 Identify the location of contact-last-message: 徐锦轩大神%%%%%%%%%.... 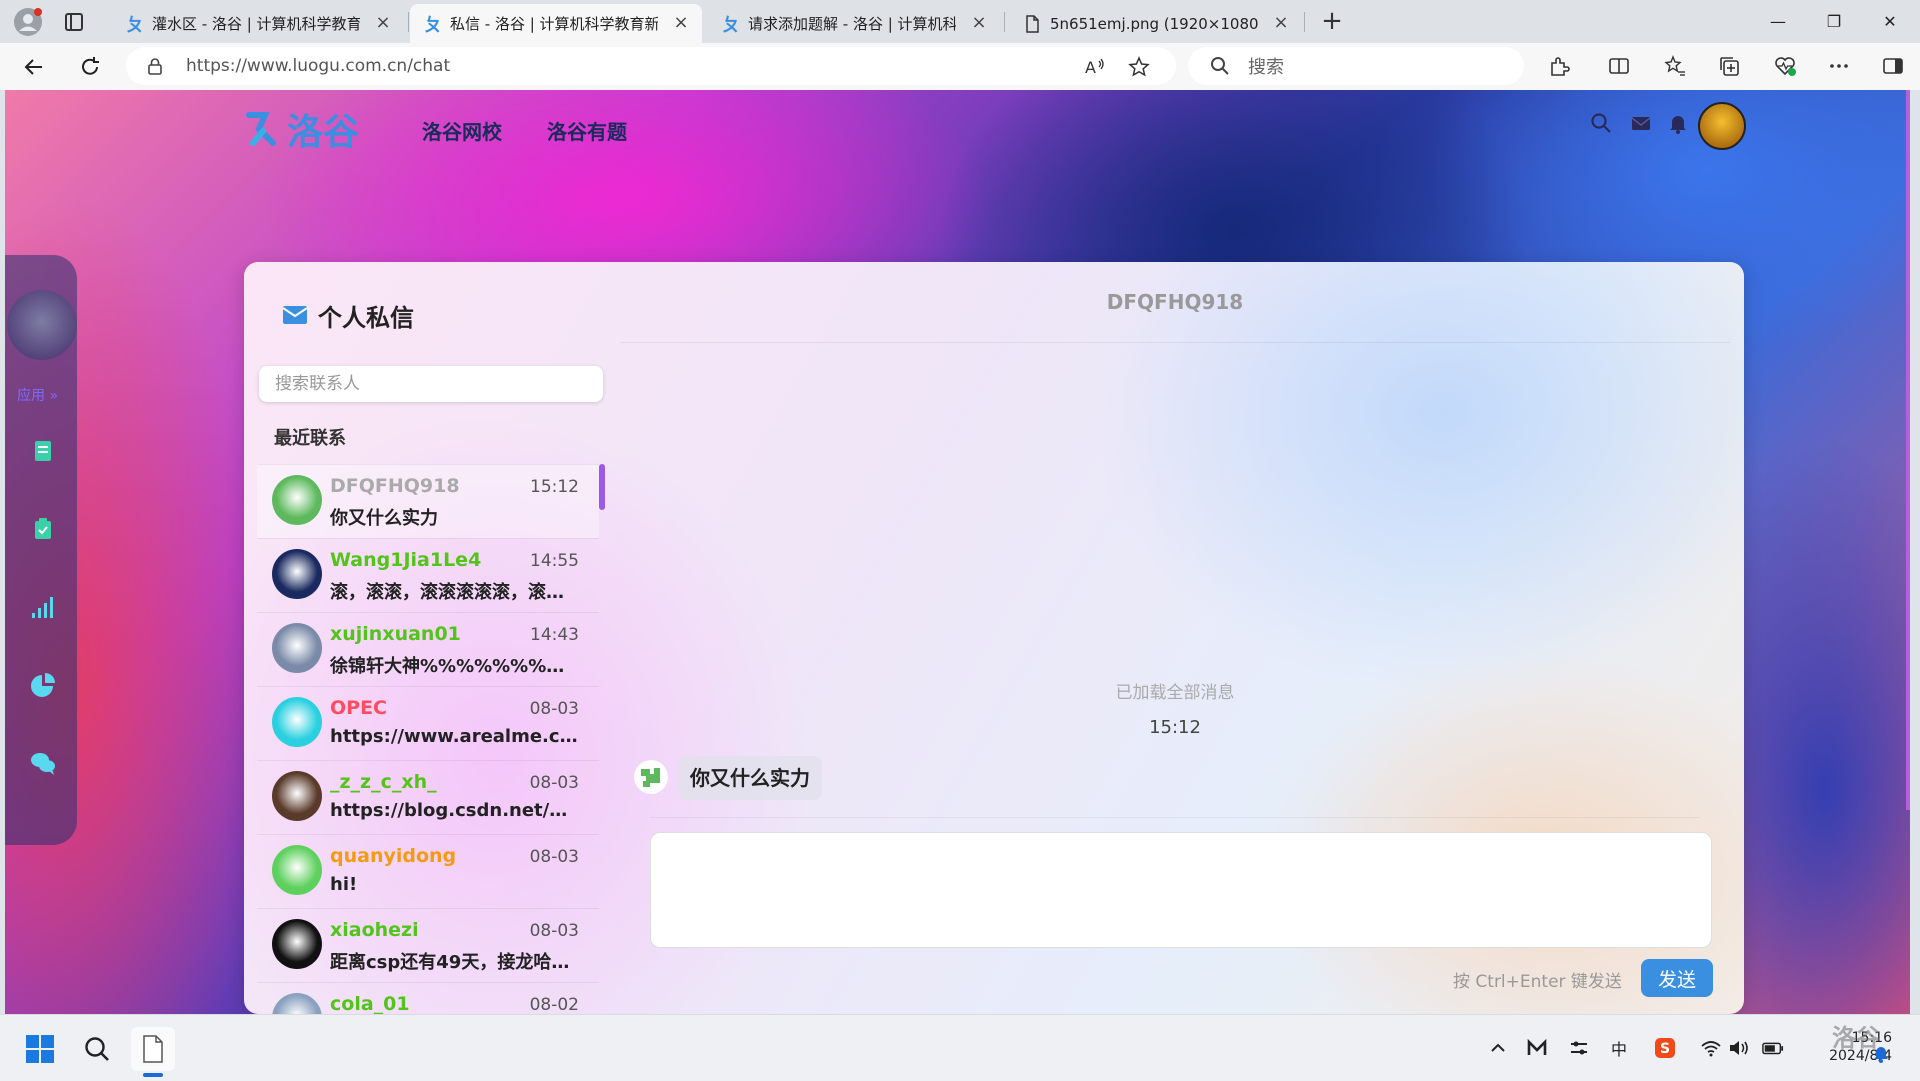
(456, 666).